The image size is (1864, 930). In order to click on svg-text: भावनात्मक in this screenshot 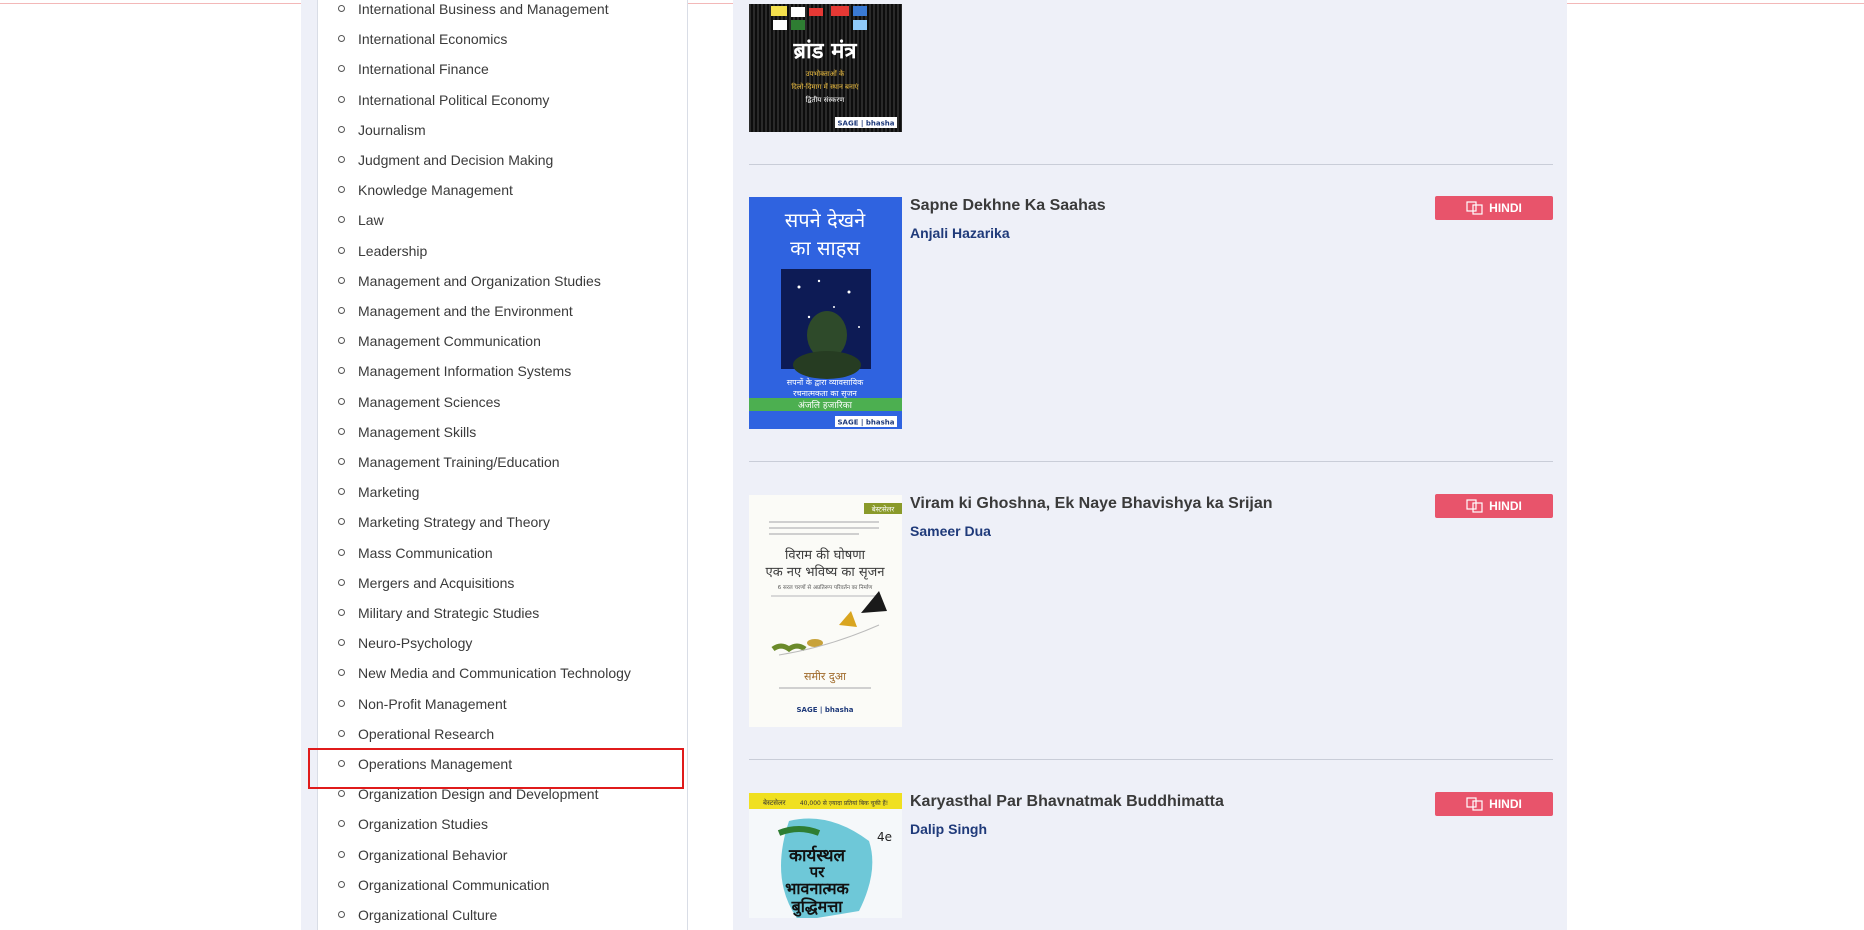, I will do `click(817, 888)`.